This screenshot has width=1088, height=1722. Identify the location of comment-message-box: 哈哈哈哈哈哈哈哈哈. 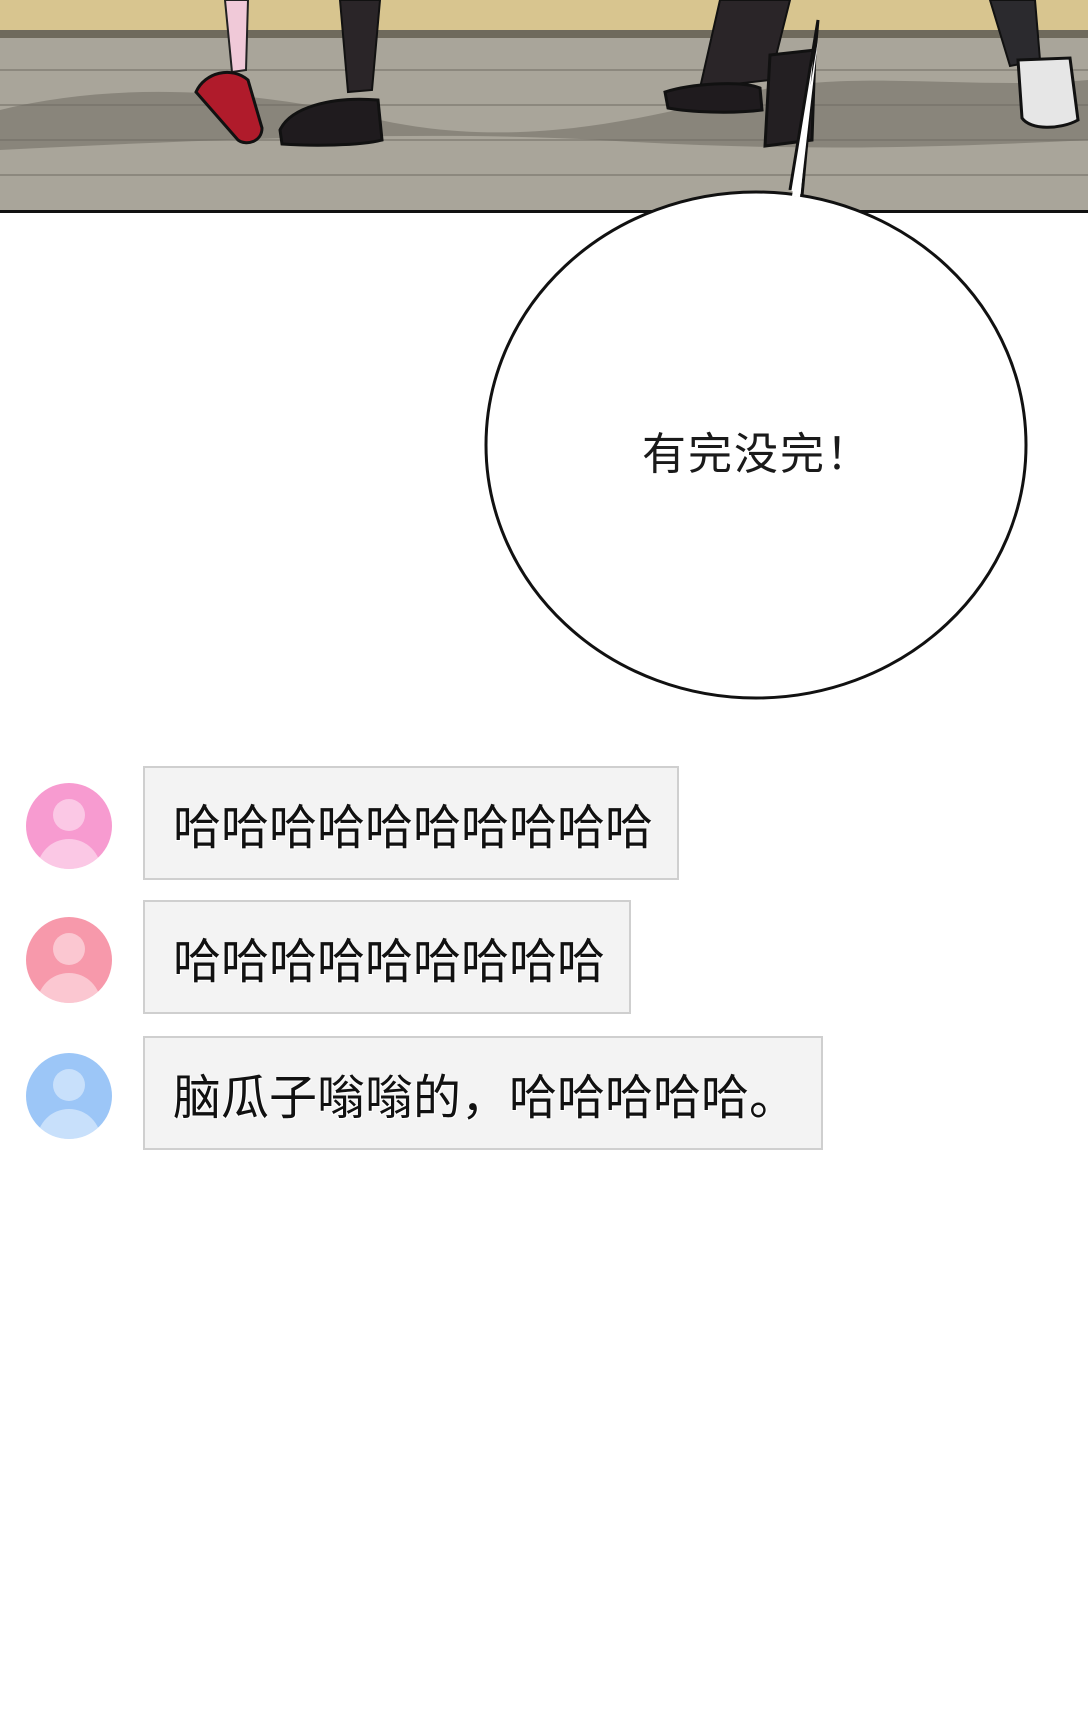
(387, 957).